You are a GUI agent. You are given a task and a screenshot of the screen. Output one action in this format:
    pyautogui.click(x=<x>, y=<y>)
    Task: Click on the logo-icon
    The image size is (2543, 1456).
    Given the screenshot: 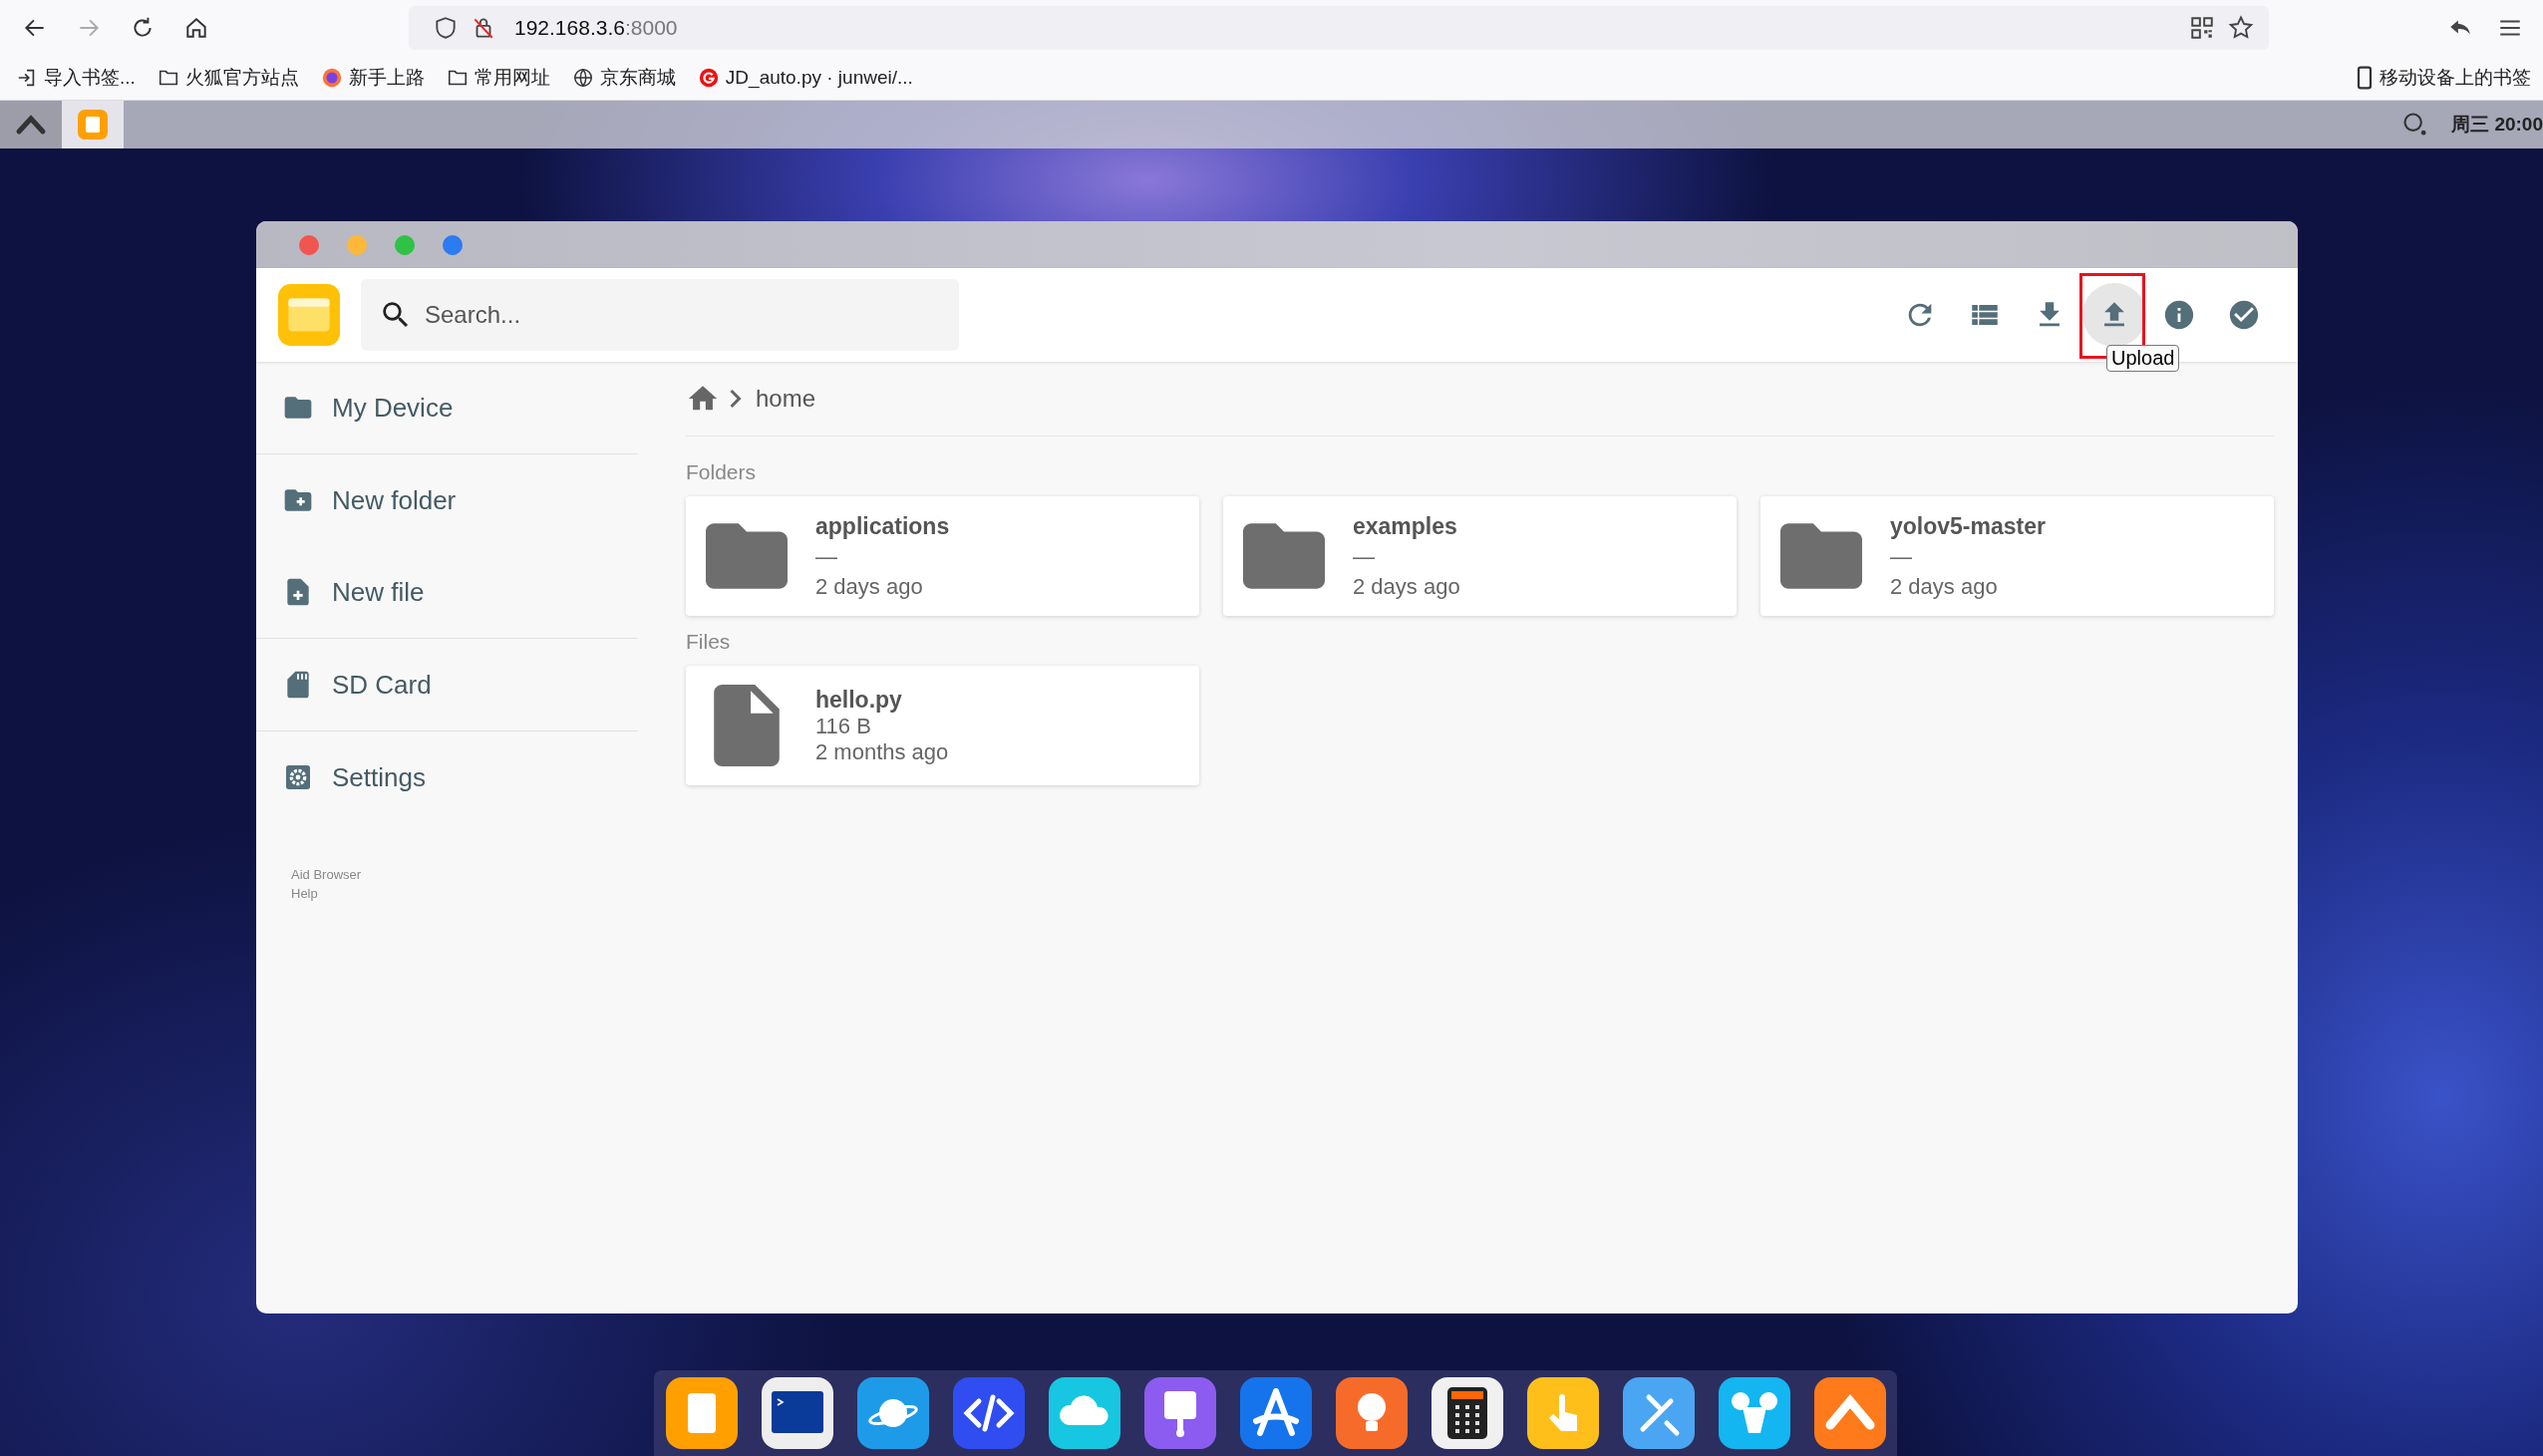 What is the action you would take?
    pyautogui.click(x=31, y=125)
    